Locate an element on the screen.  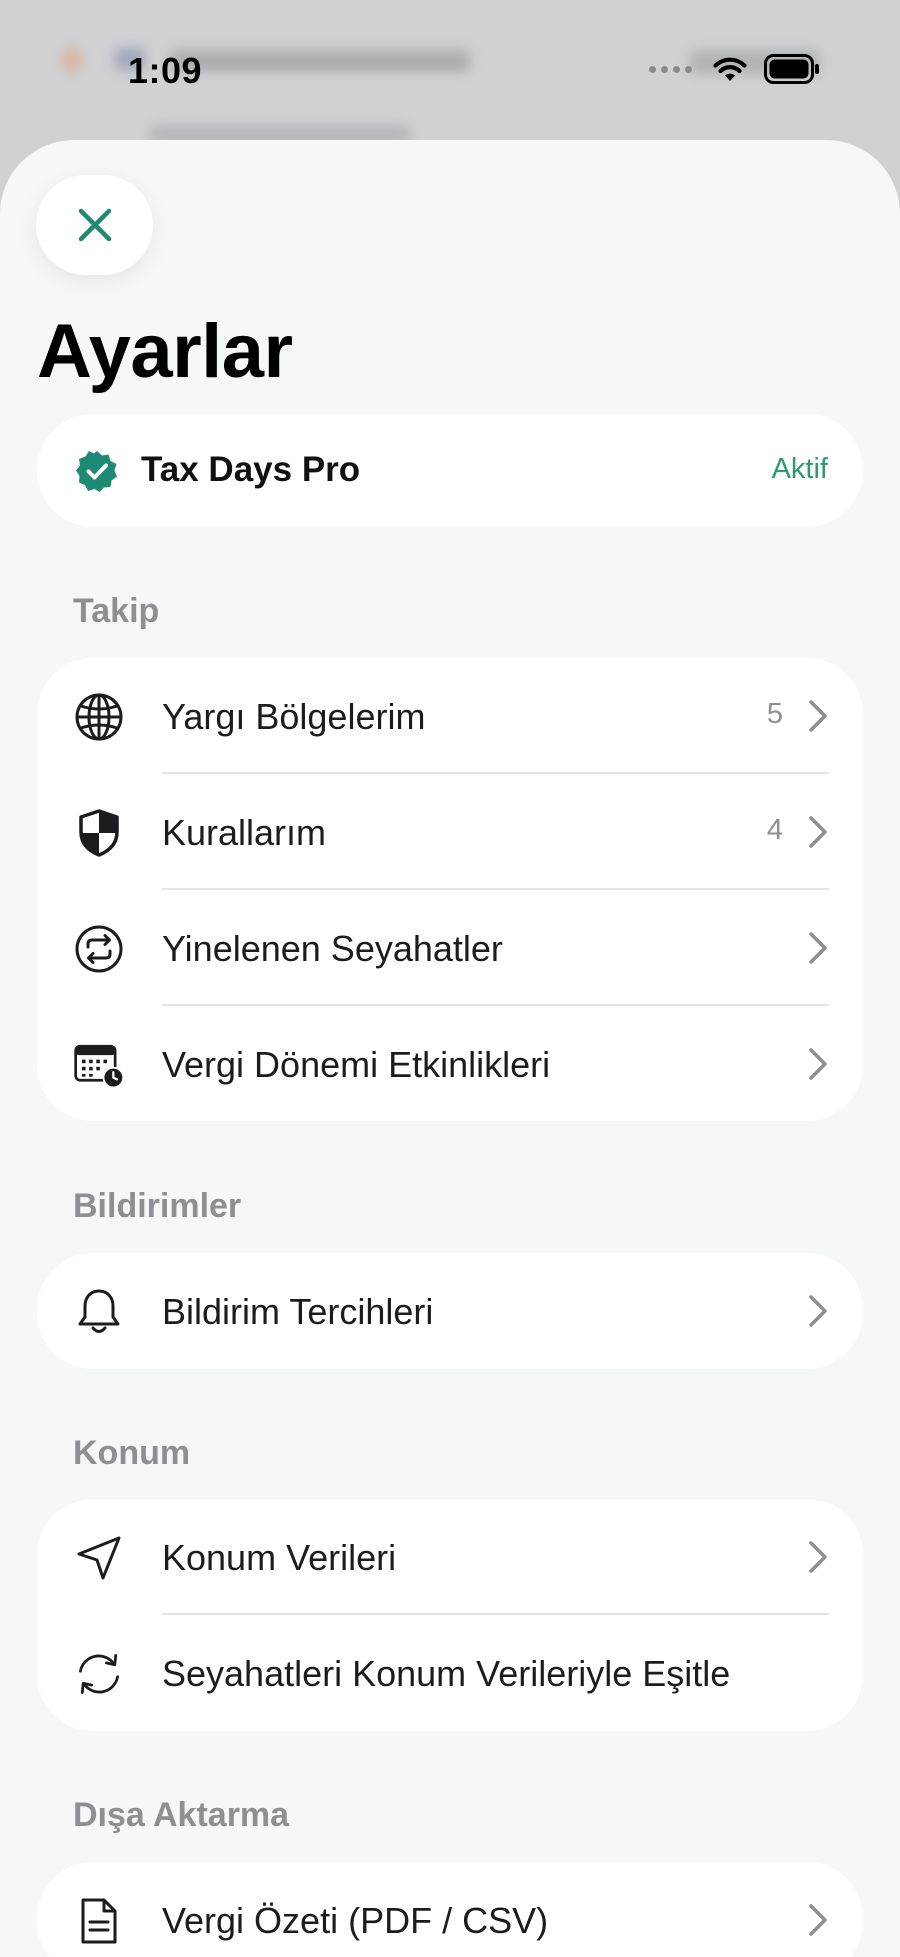
list-item-label: Seyahatleri Konum Verileriyle Eşitle is located at coordinates (446, 1673).